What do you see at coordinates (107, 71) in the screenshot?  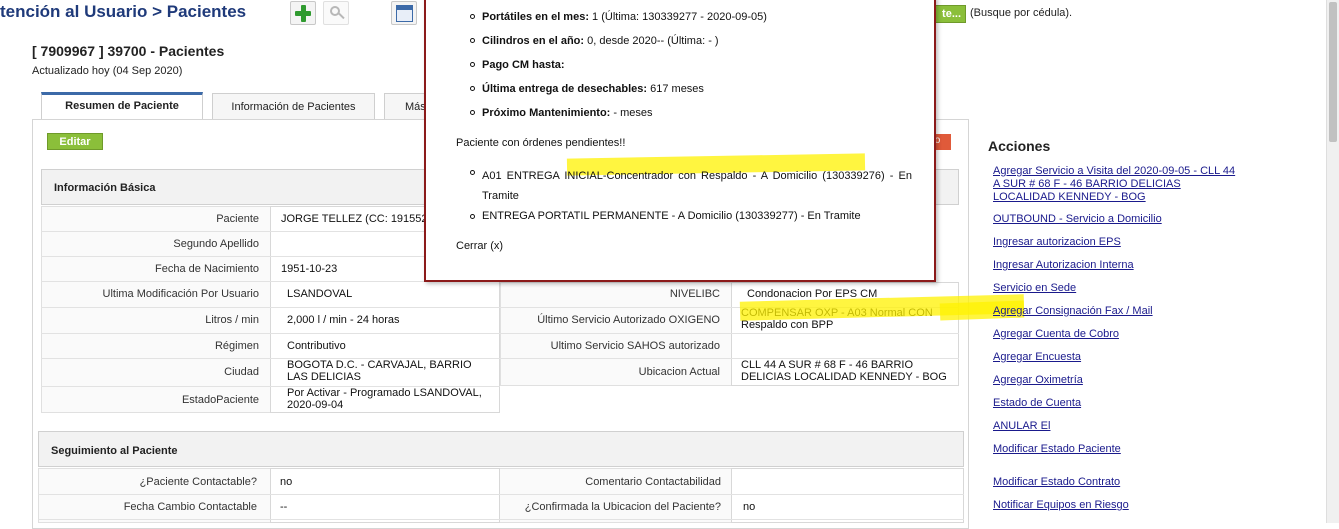 I see `updated-text: Actualizado hoy (04 Sep 2020)` at bounding box center [107, 71].